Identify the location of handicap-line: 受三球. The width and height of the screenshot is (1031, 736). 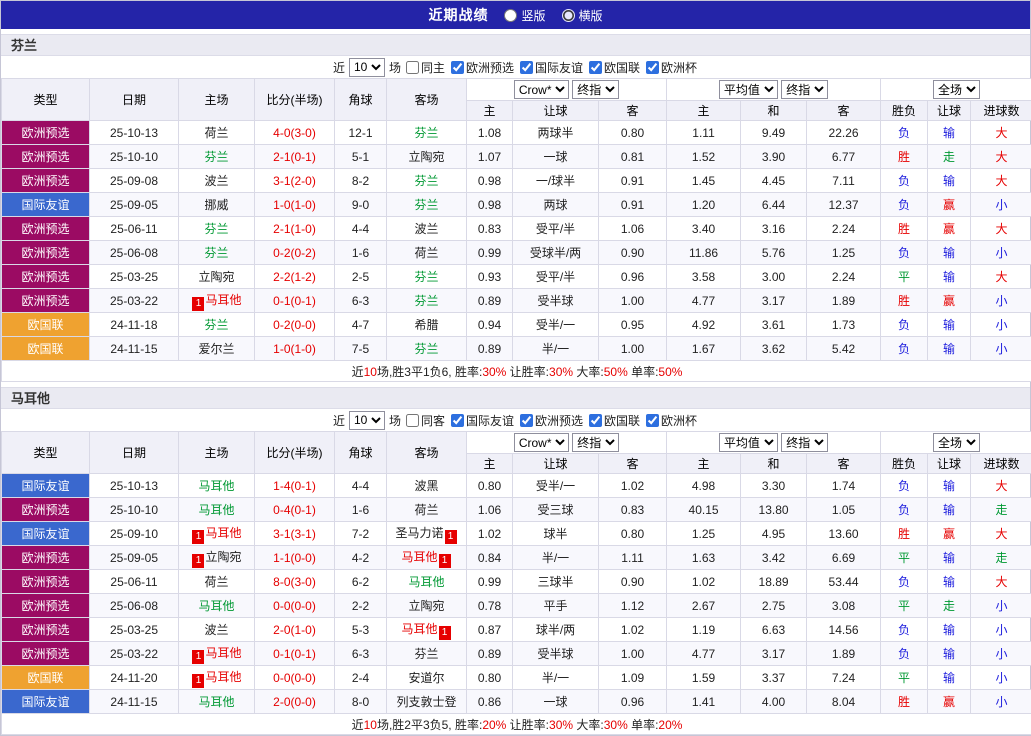
(556, 510).